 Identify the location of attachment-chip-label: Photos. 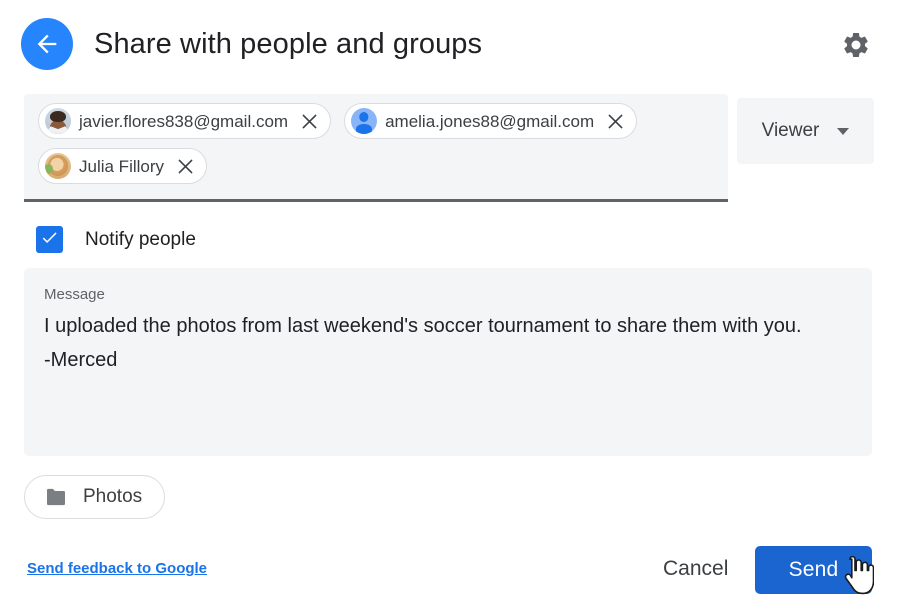
(113, 496).